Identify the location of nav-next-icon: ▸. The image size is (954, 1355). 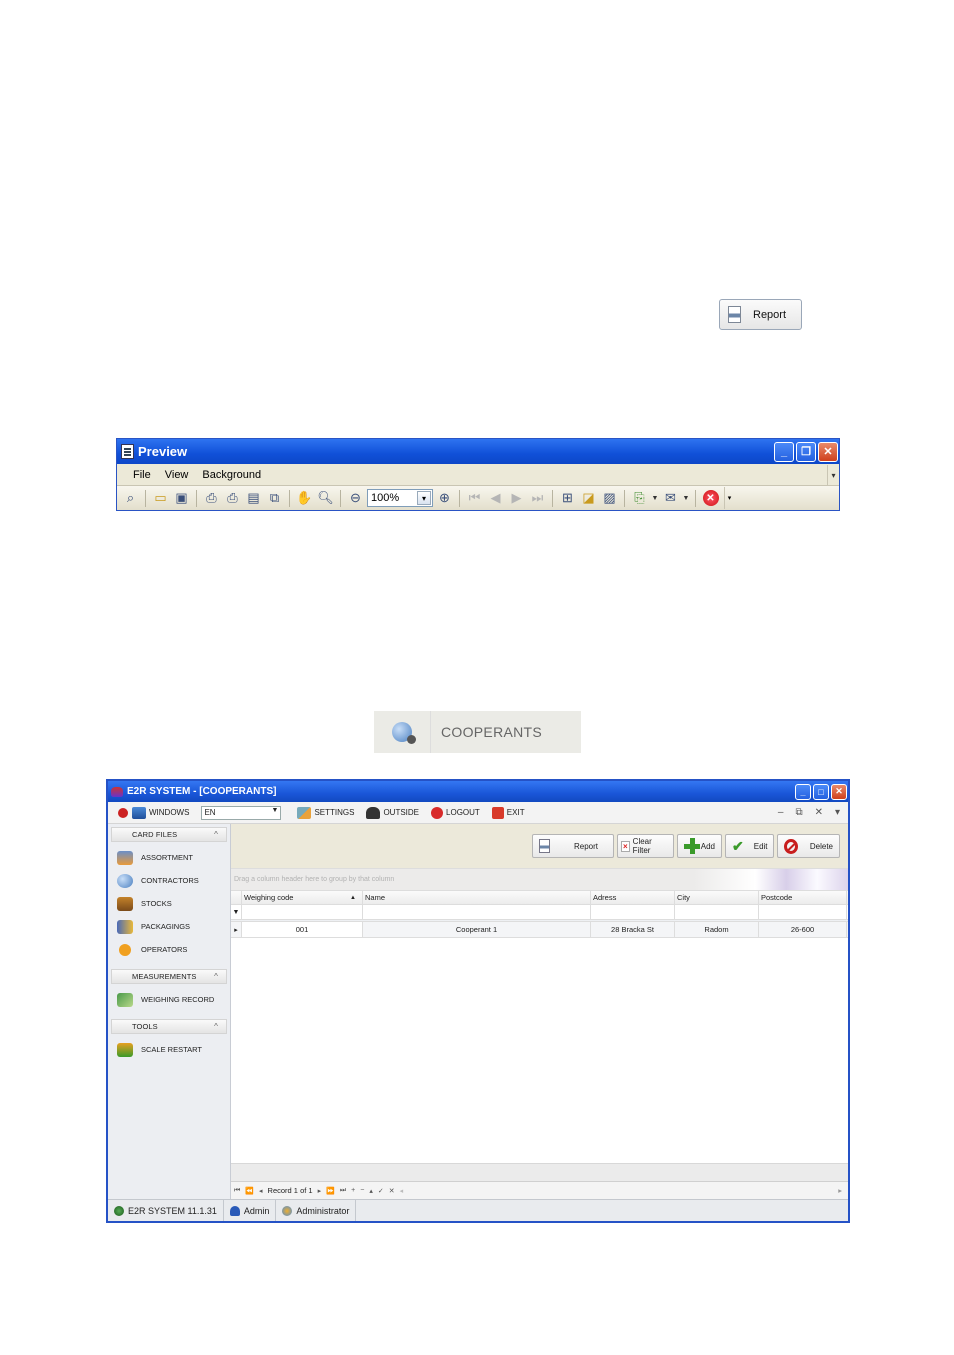
(320, 1191).